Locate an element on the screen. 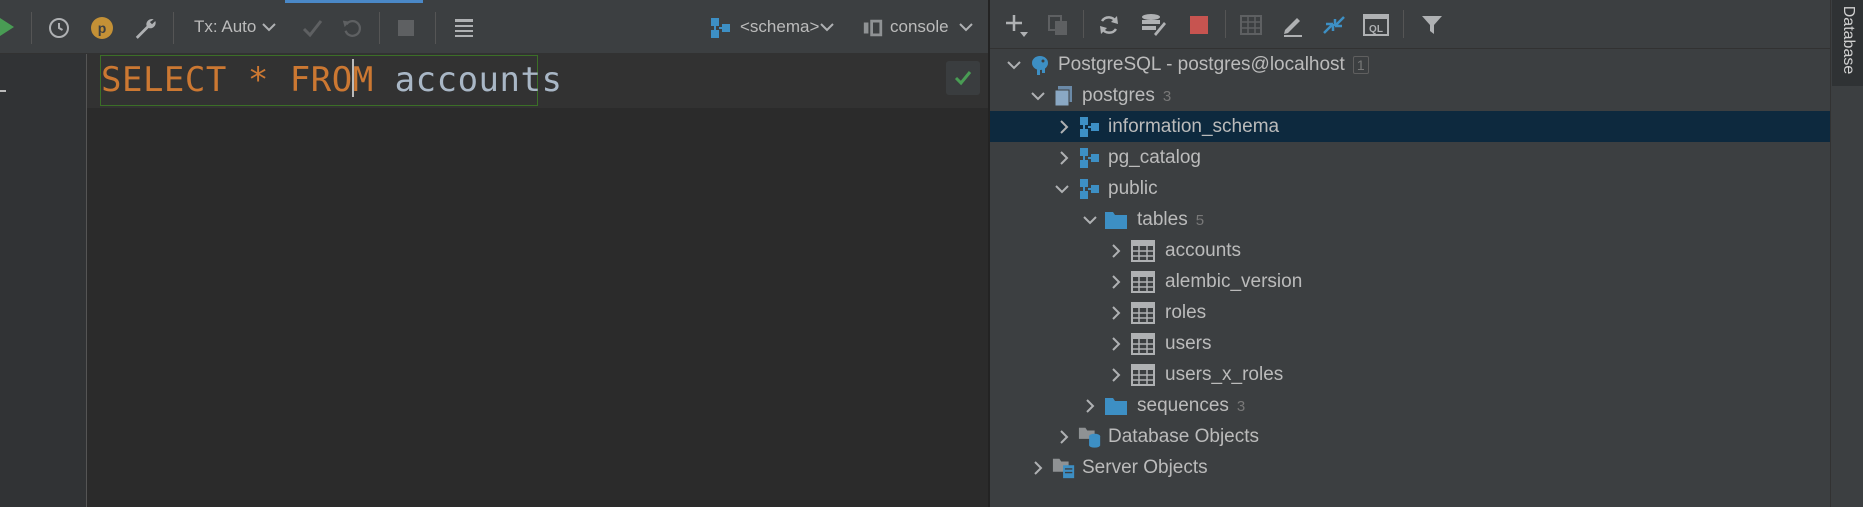 The image size is (1863, 507). history-button is located at coordinates (59, 28).